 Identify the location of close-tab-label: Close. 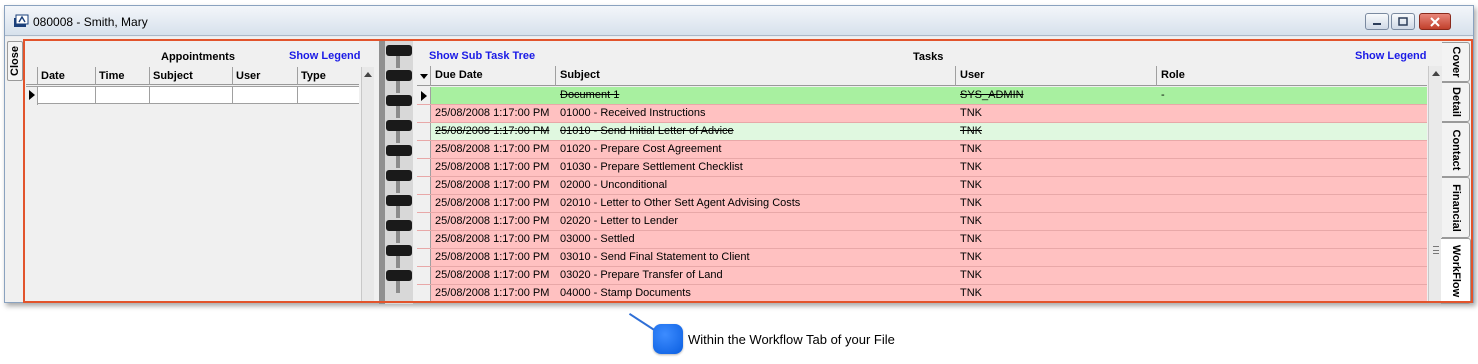
(15, 61).